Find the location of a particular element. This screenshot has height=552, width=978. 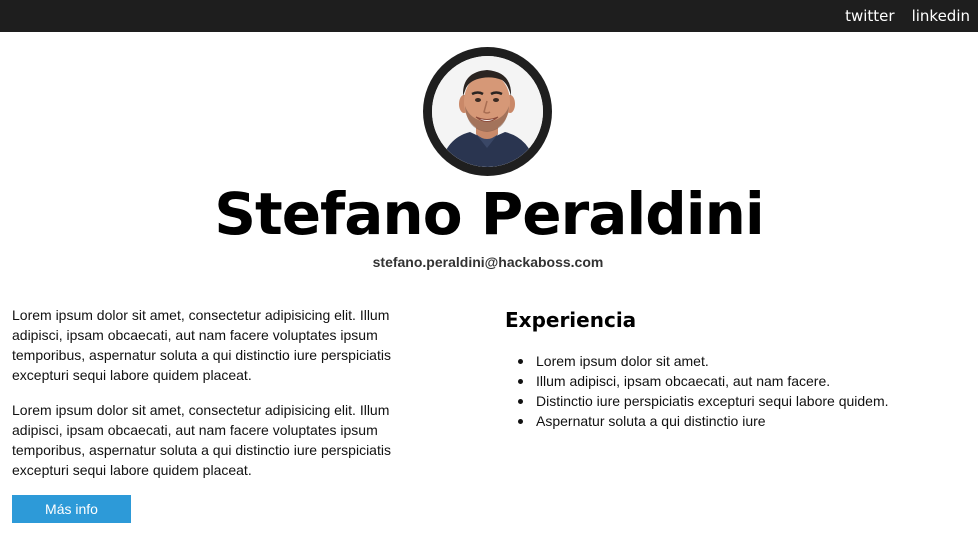

avatar is located at coordinates (487, 111).